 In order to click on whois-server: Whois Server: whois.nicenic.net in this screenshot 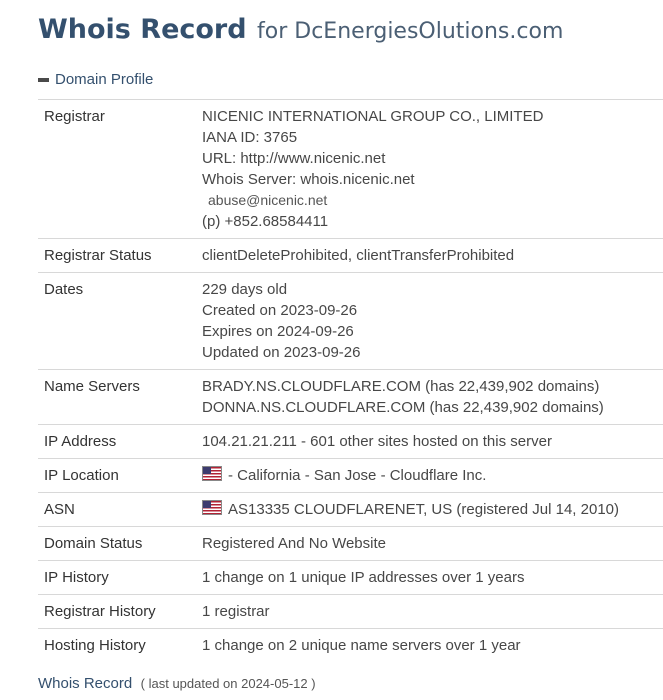, I will do `click(308, 179)`.